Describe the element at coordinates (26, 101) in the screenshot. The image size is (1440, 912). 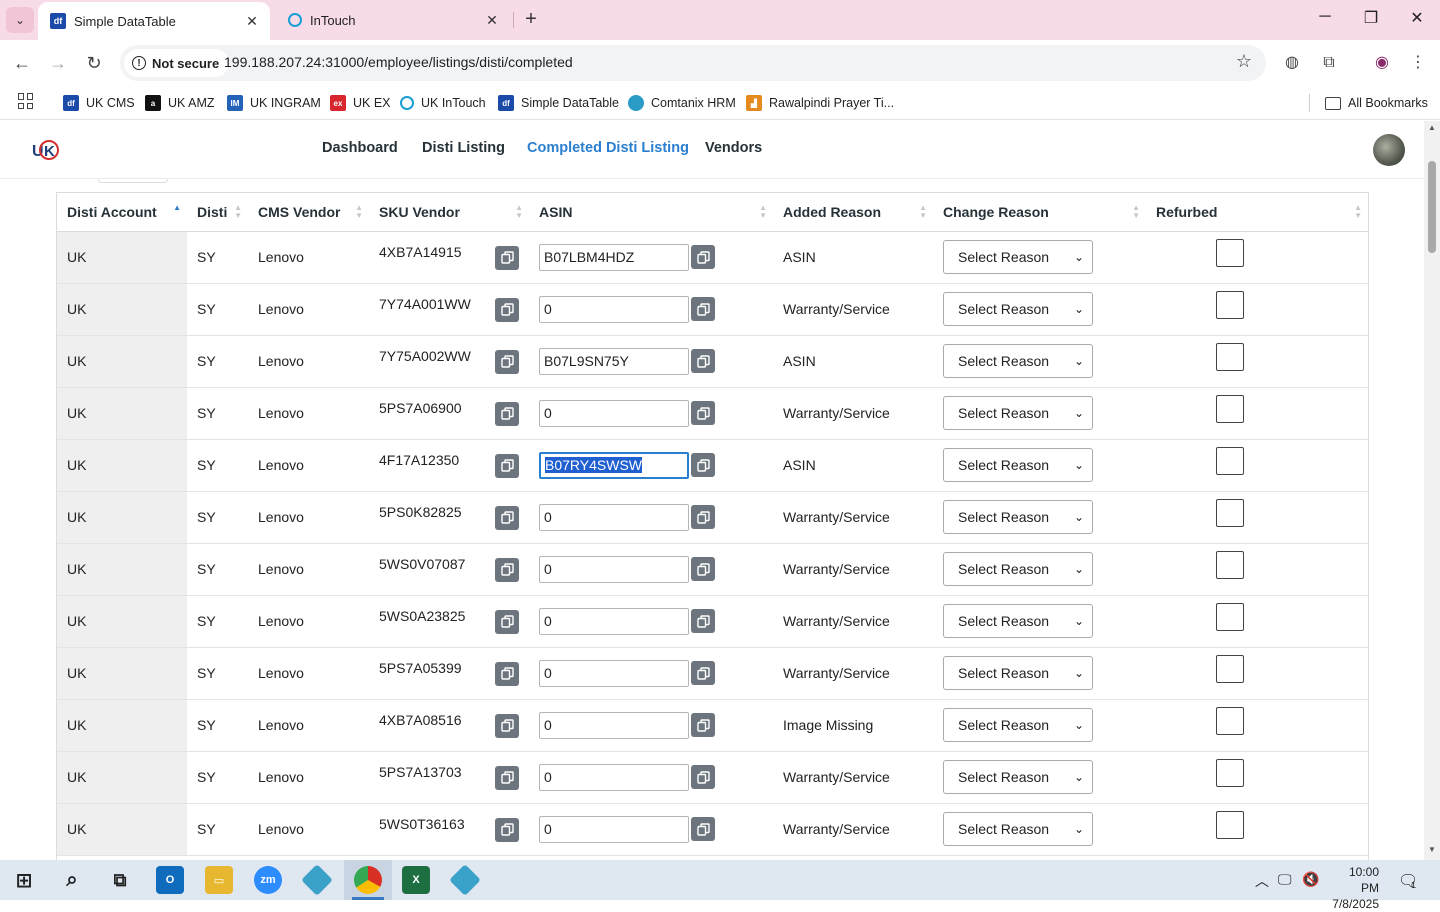
I see `apps-grid-icon` at that location.